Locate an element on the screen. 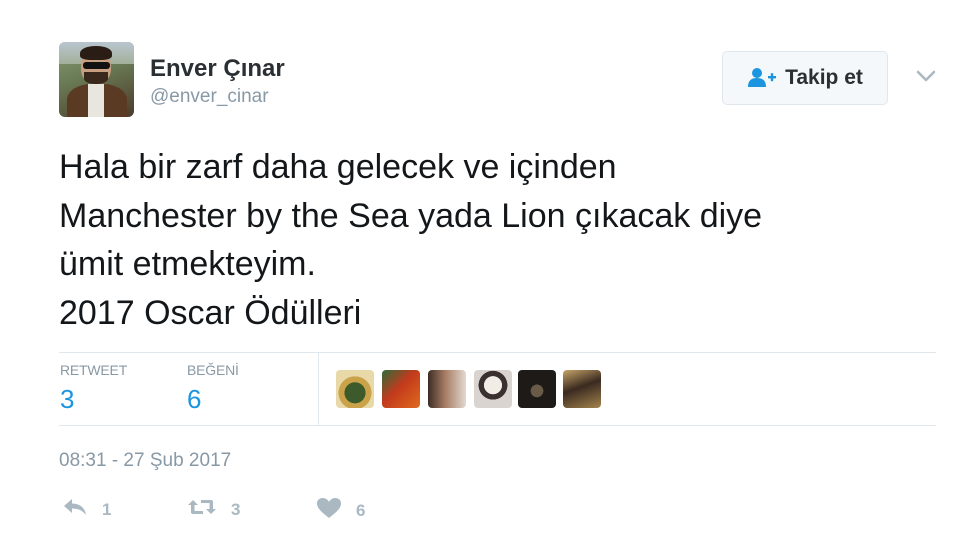 This screenshot has height=555, width=969. person-add-icon is located at coordinates (762, 78).